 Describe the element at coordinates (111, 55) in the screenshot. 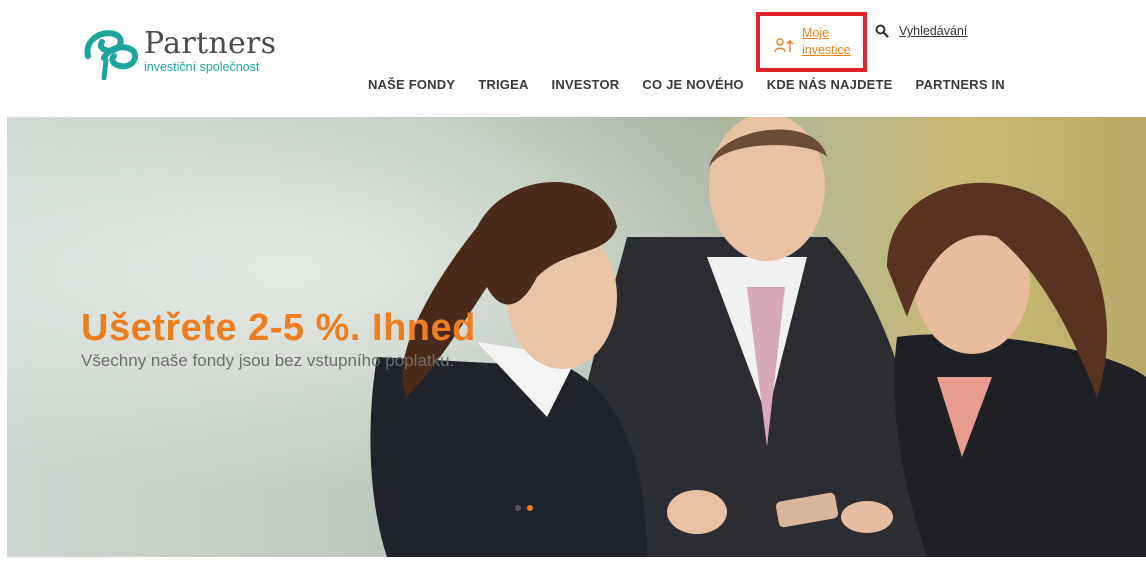

I see `partners-logo-icon` at that location.